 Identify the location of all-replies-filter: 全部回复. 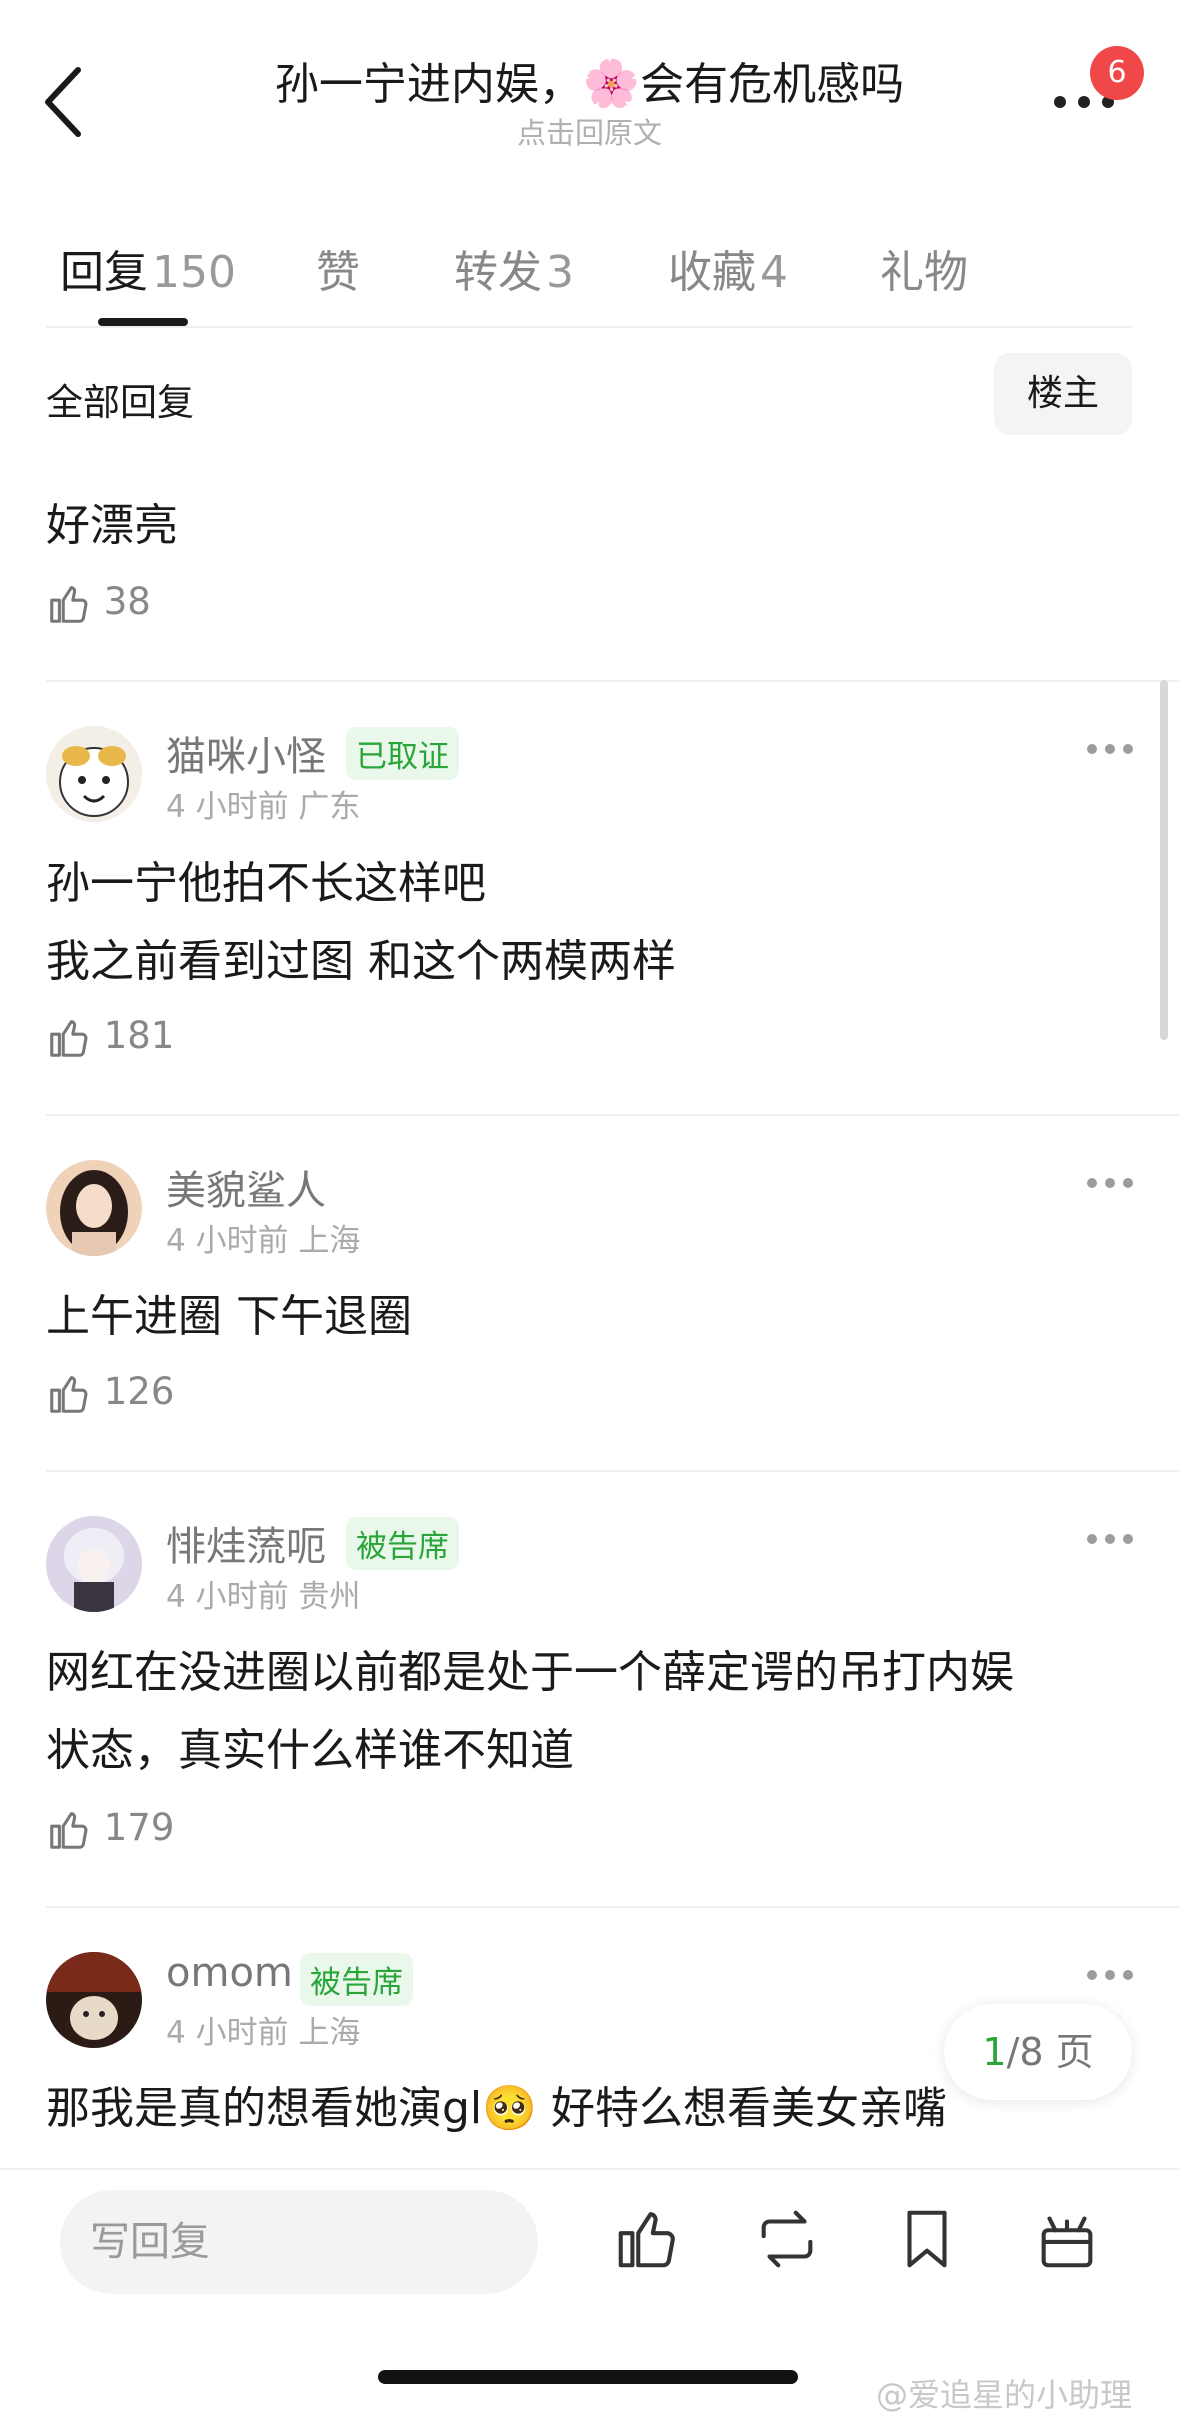
(120, 399).